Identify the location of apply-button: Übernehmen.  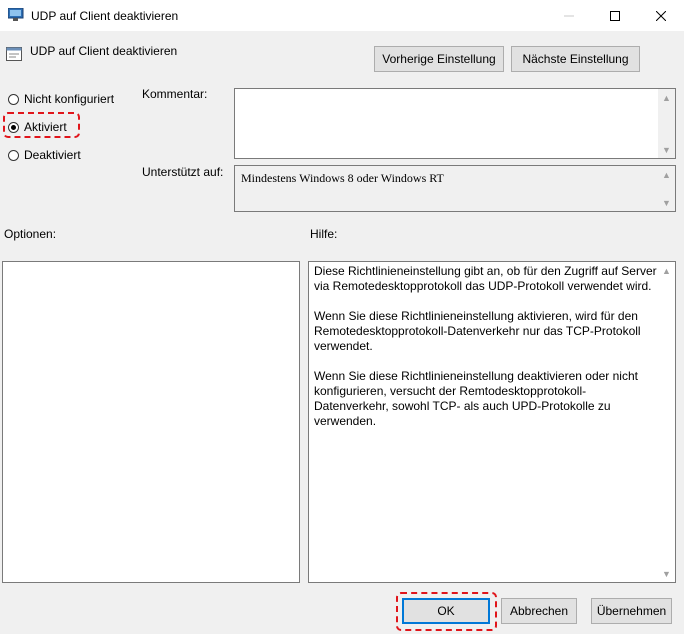
(631, 611).